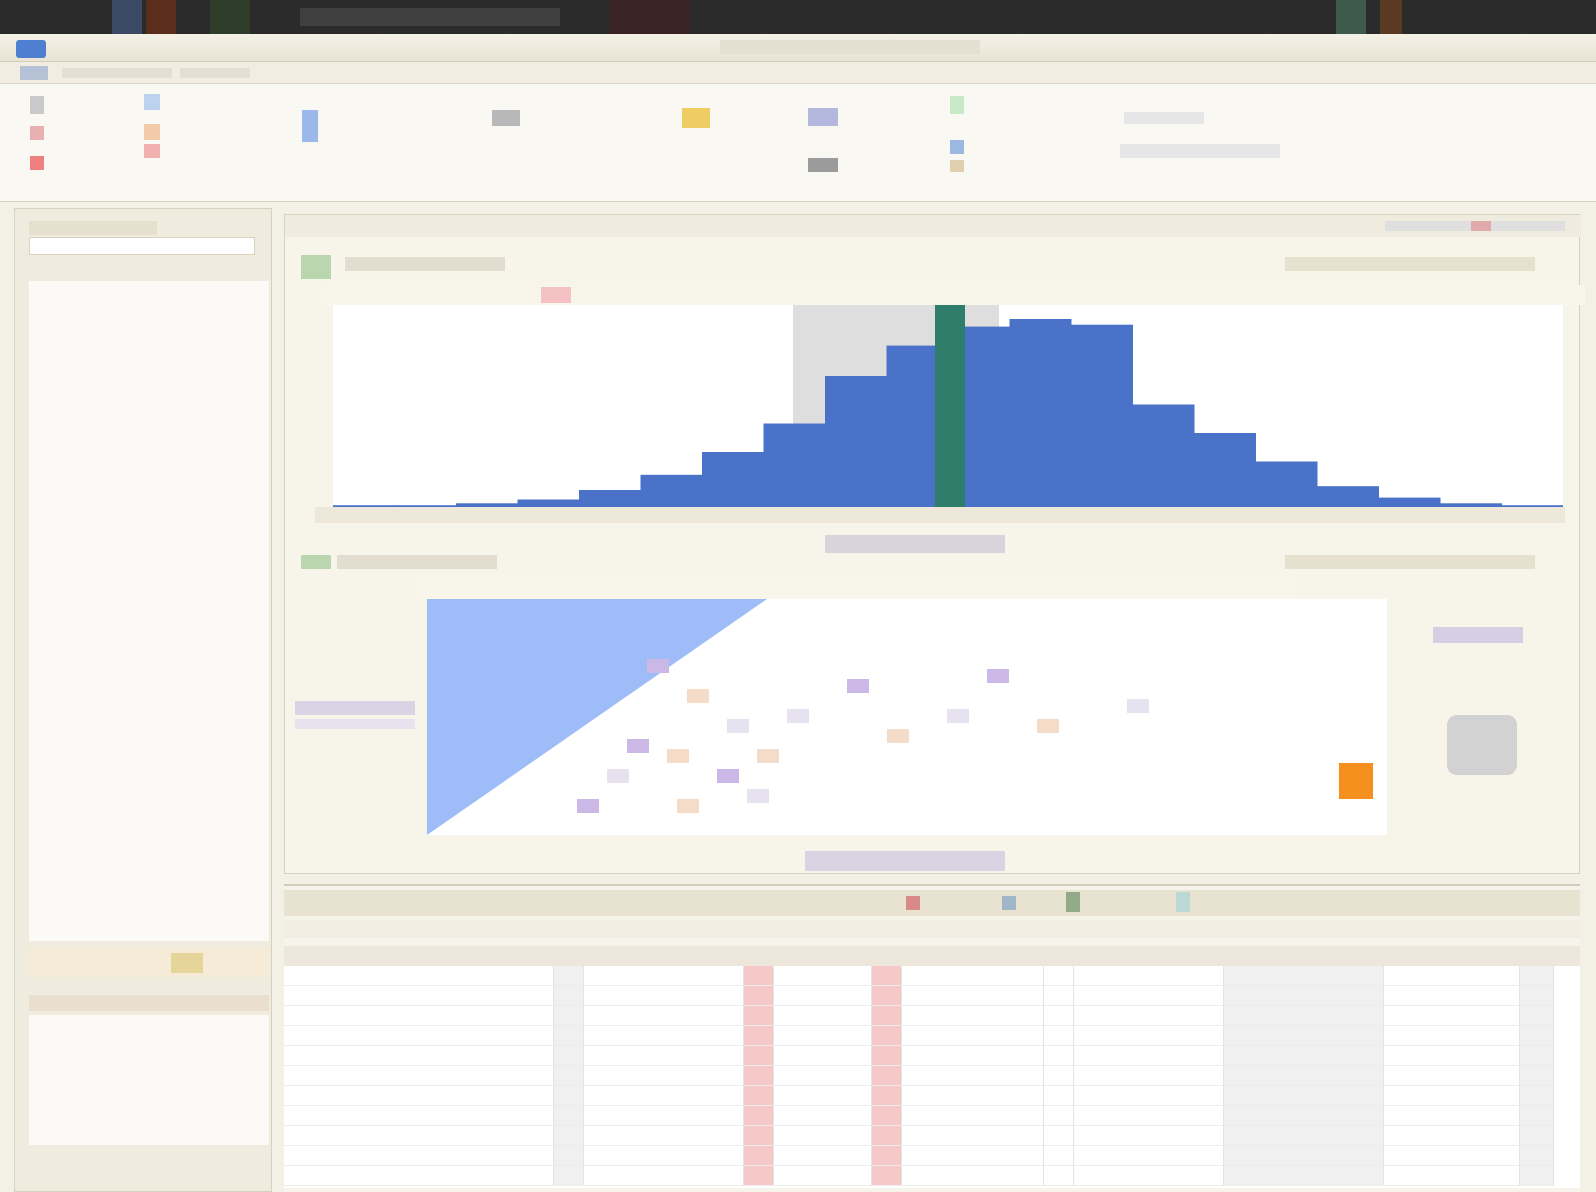 Image resolution: width=1596 pixels, height=1192 pixels. I want to click on tree-list, so click(149, 611).